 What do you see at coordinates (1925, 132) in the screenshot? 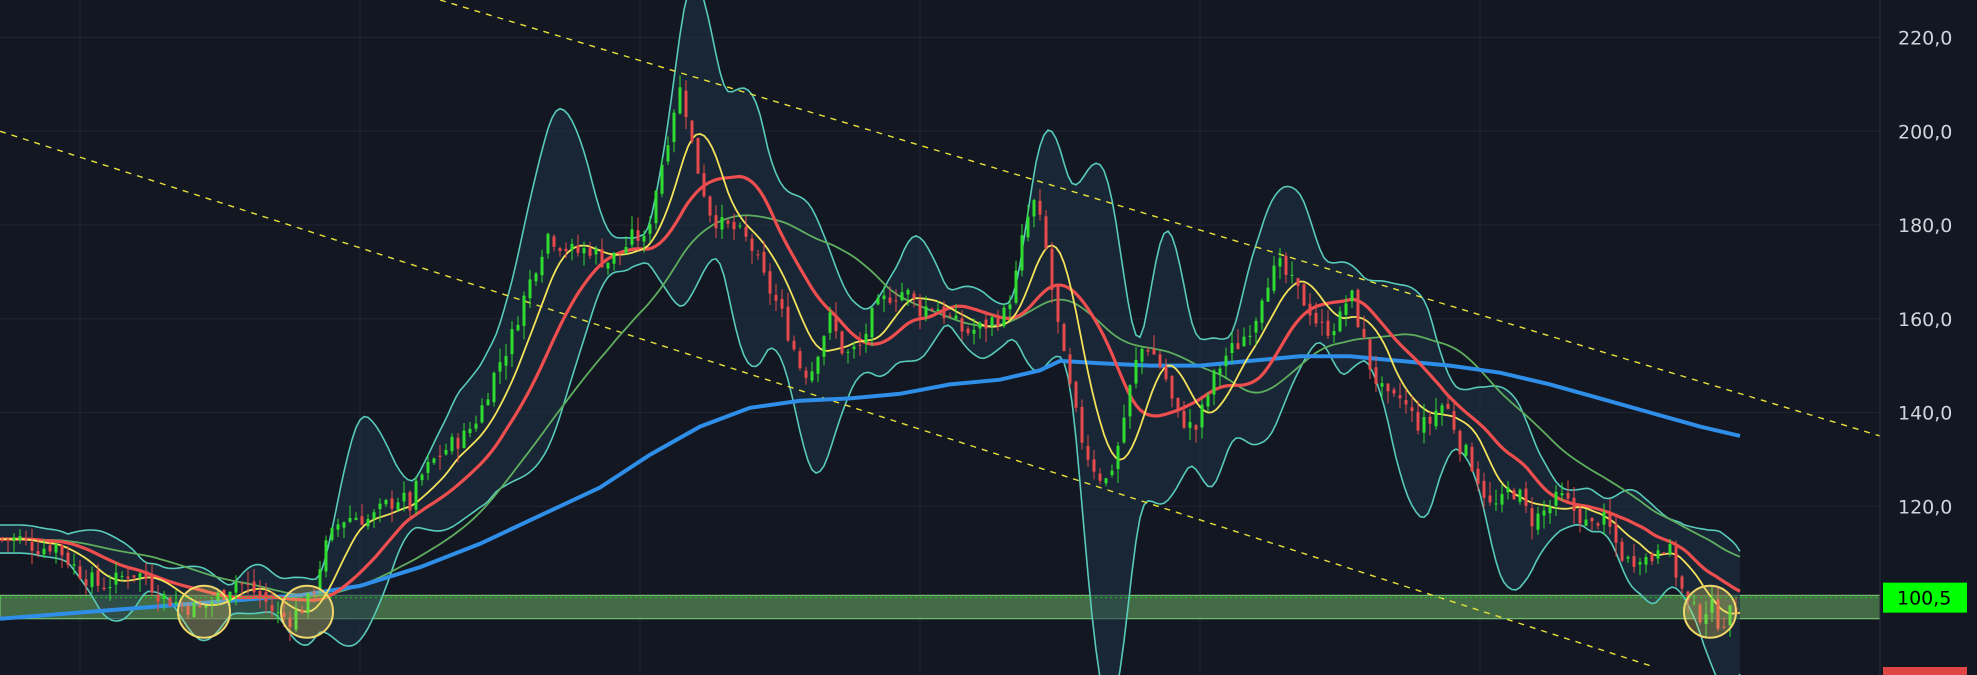
I see `y-tick-label: 200,0` at bounding box center [1925, 132].